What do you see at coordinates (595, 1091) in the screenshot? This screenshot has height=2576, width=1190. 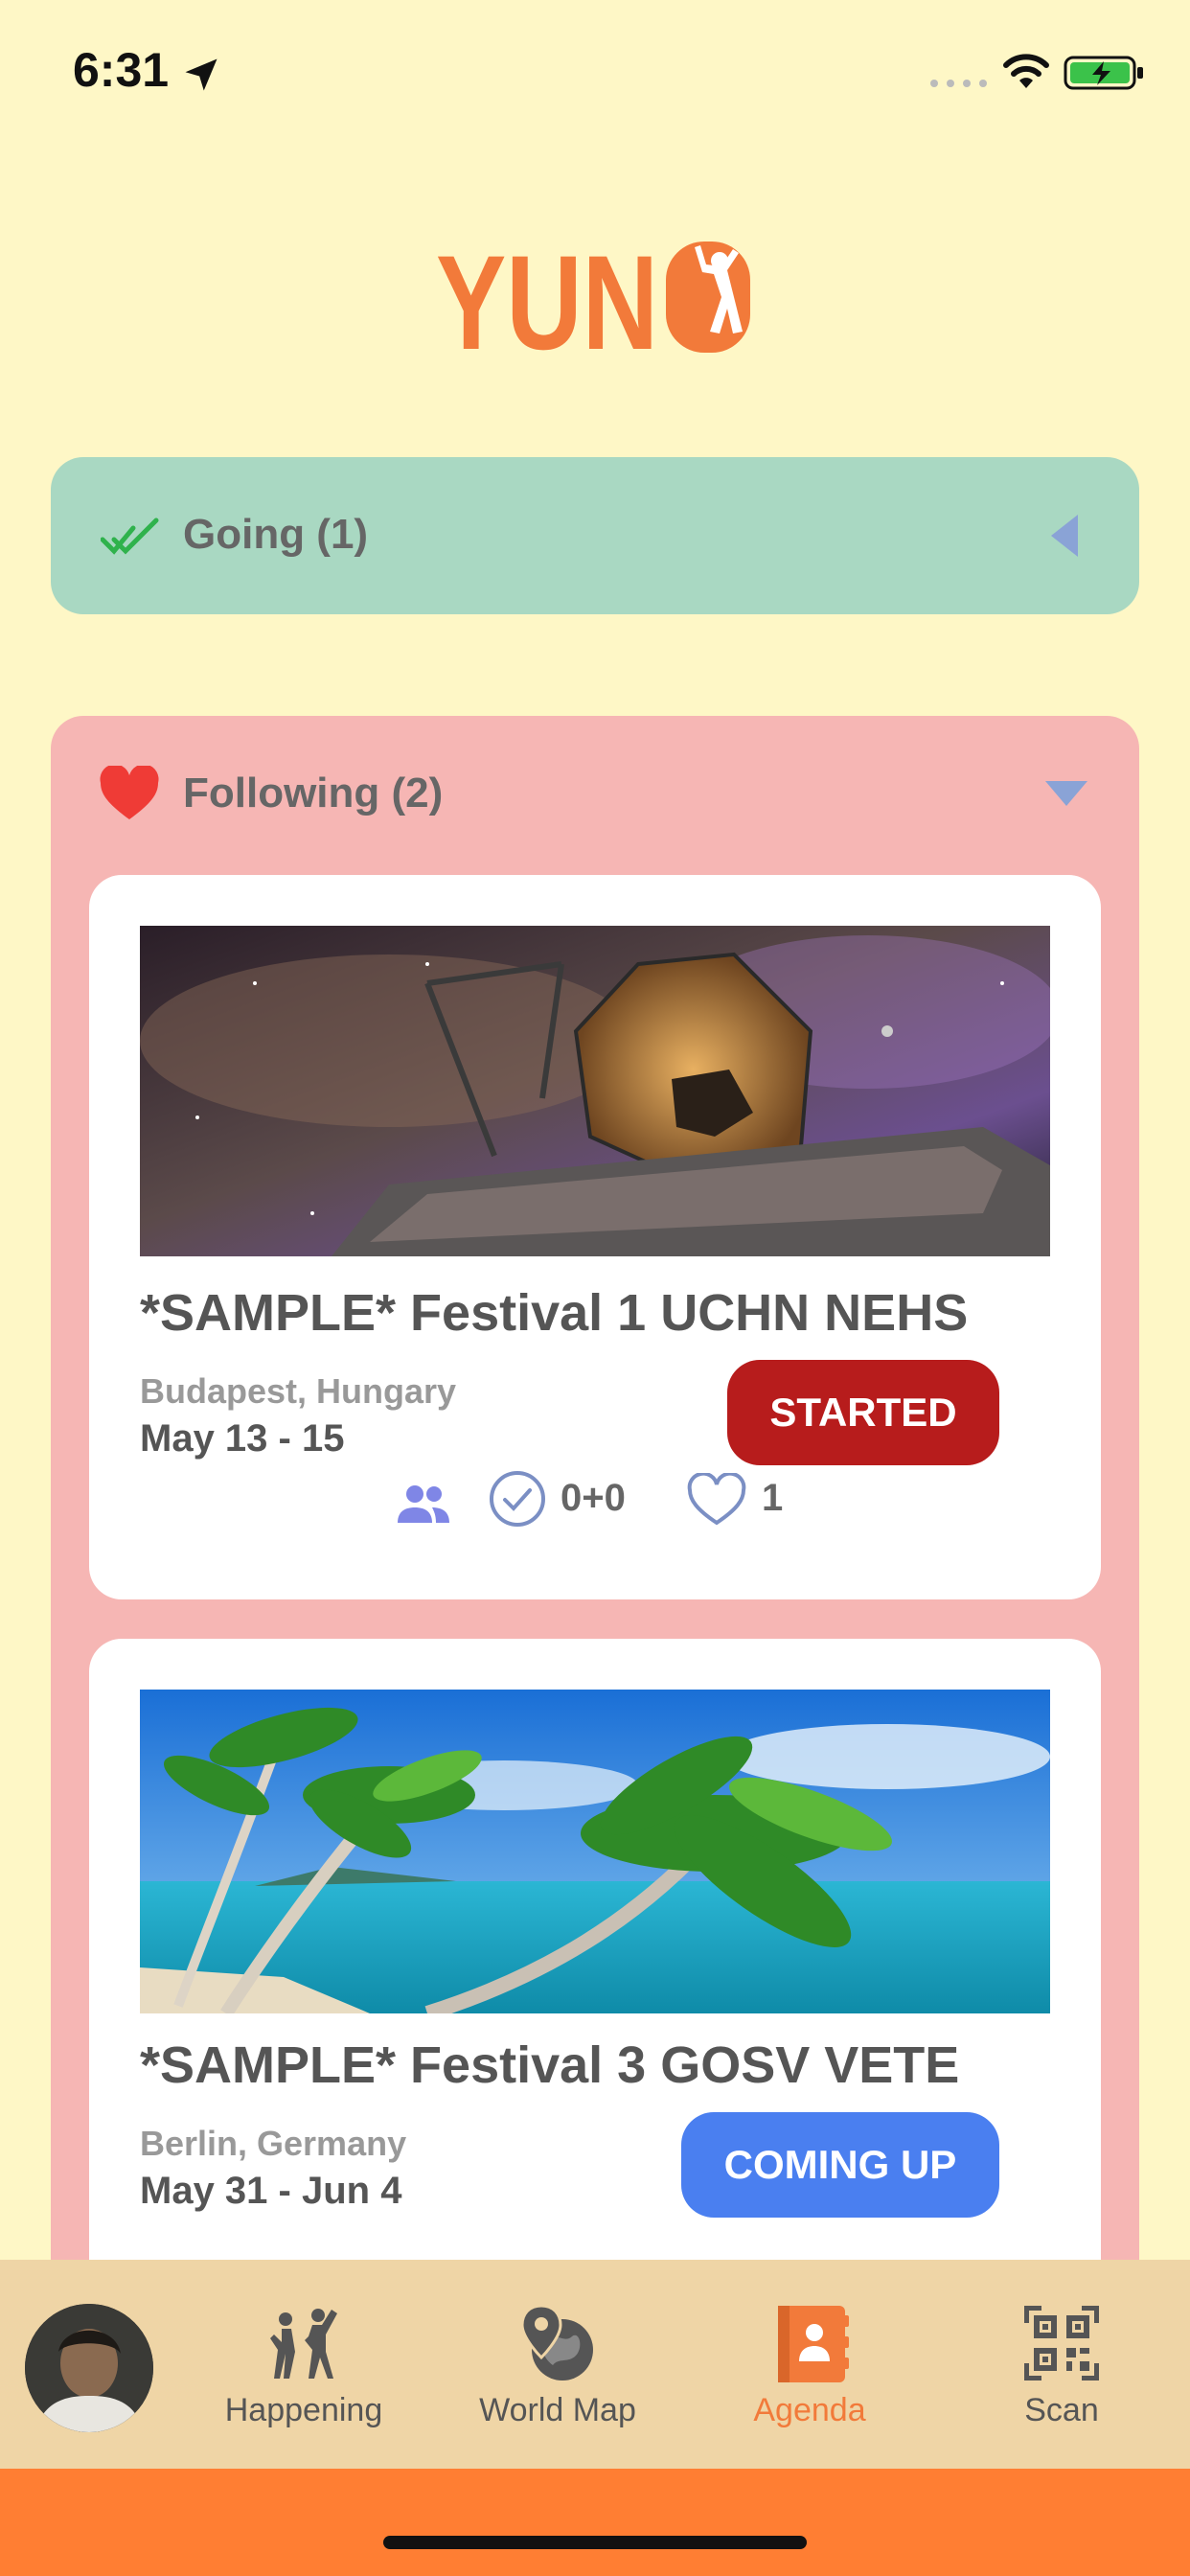 I see `space-telescope-image` at bounding box center [595, 1091].